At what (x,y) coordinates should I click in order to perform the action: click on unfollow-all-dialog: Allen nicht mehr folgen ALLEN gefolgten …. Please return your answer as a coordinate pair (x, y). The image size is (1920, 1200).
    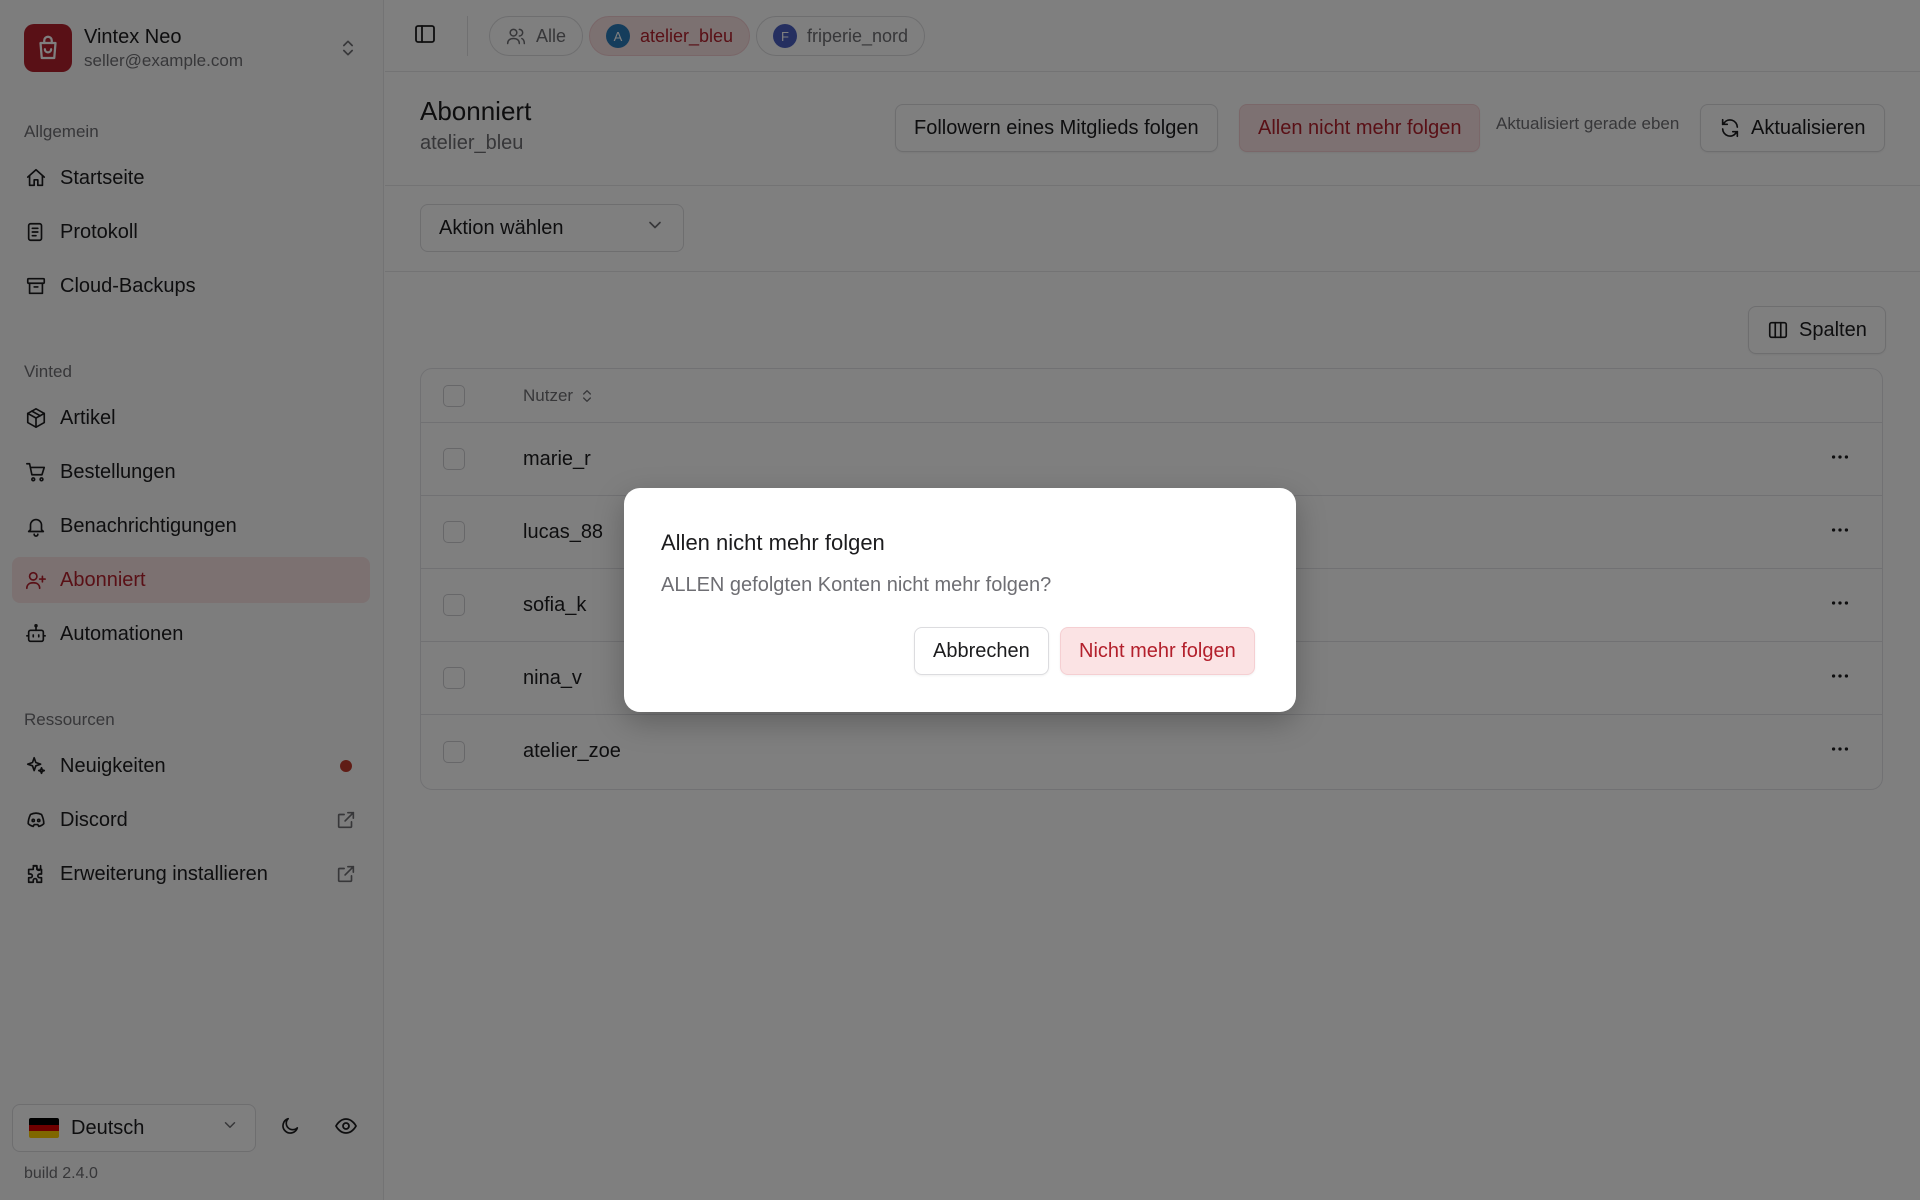
    Looking at the image, I should click on (960, 600).